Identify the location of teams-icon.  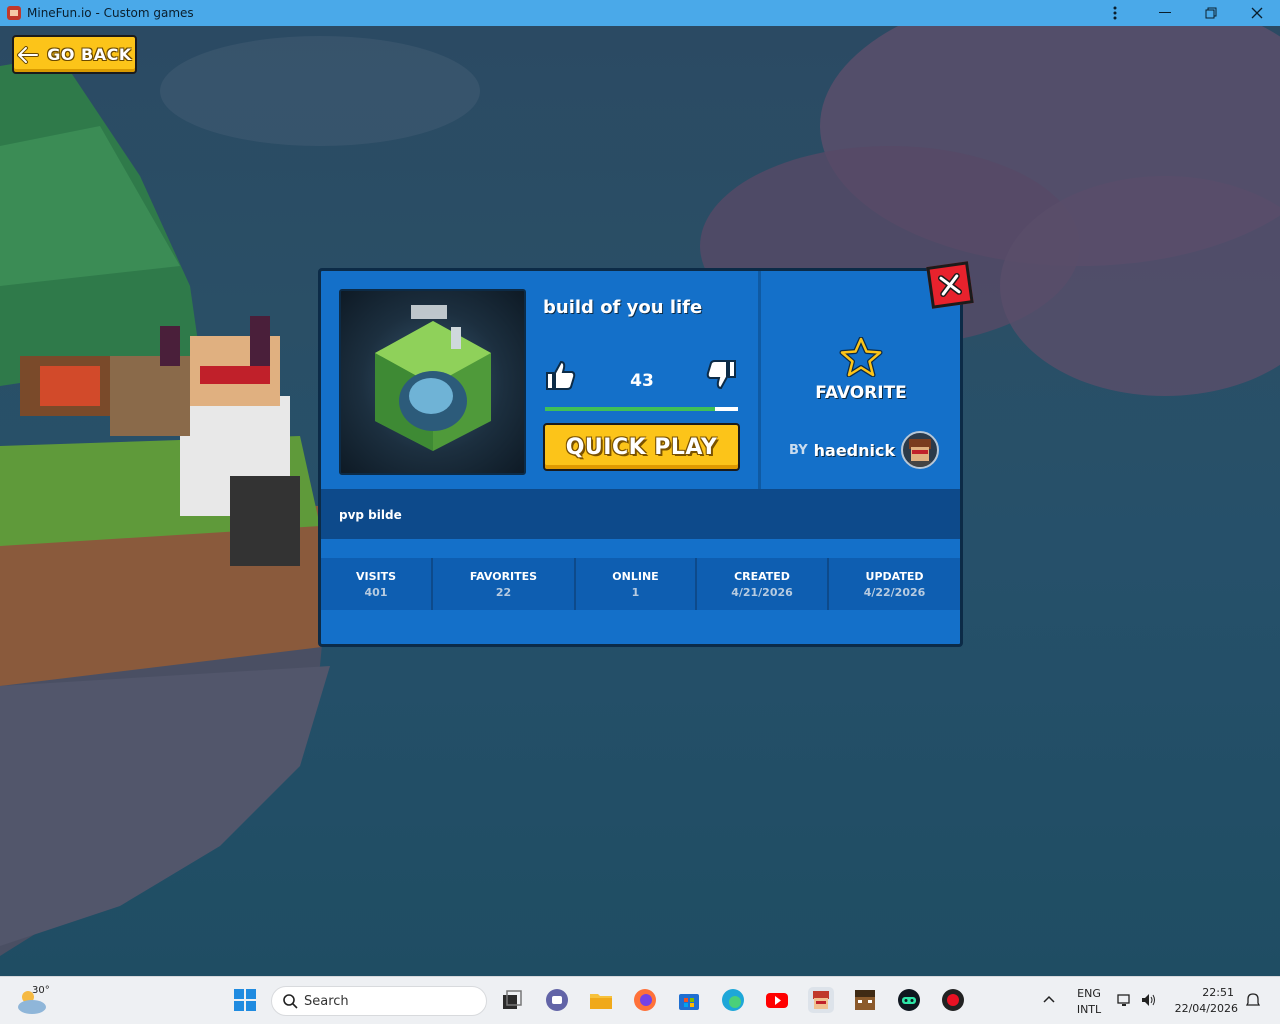
(557, 1000).